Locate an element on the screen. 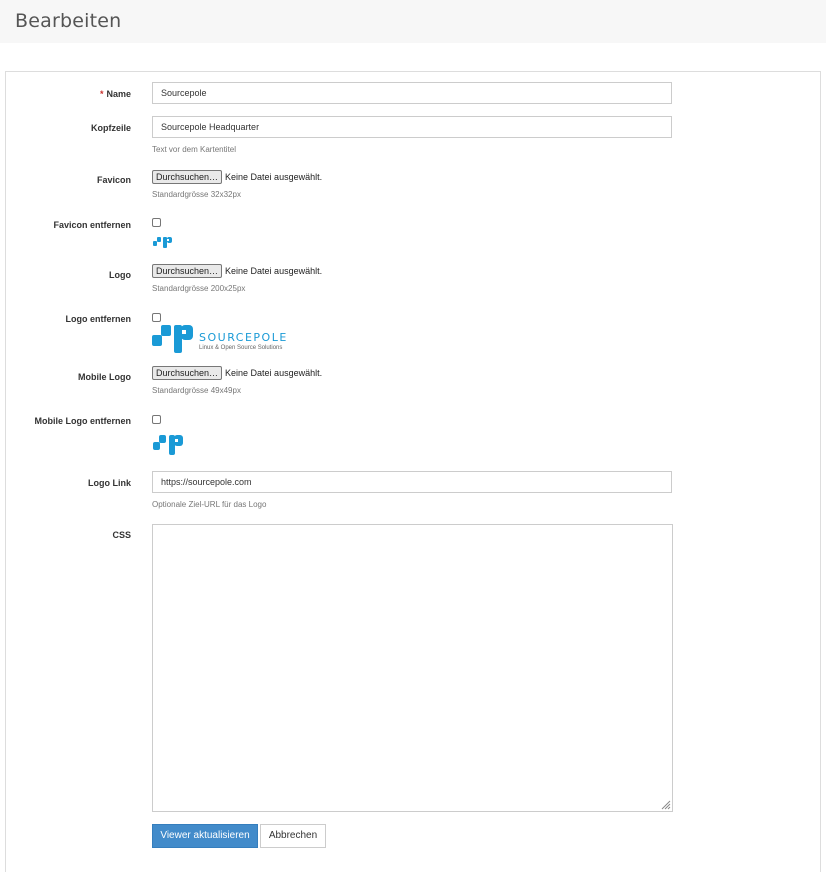 This screenshot has height=872, width=826. logo-remove-label: Logo entfernen is located at coordinates (98, 319).